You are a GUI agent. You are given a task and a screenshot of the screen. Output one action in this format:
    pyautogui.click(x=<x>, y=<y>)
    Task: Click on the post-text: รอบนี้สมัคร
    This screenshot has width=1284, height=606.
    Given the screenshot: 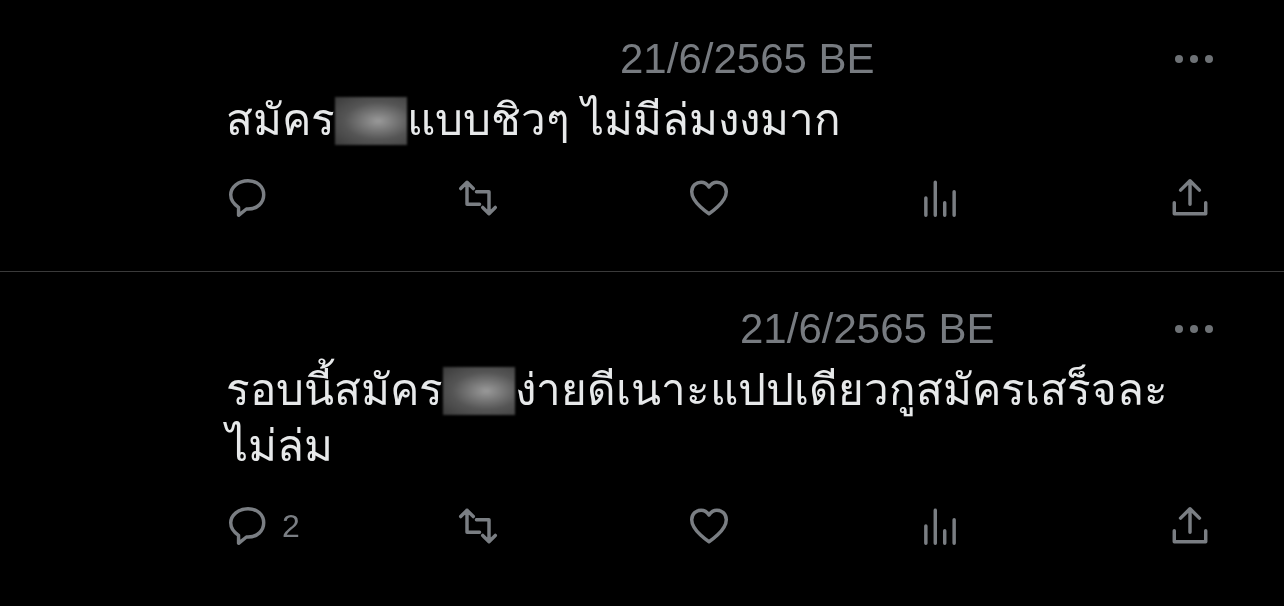 What is the action you would take?
    pyautogui.click(x=334, y=388)
    